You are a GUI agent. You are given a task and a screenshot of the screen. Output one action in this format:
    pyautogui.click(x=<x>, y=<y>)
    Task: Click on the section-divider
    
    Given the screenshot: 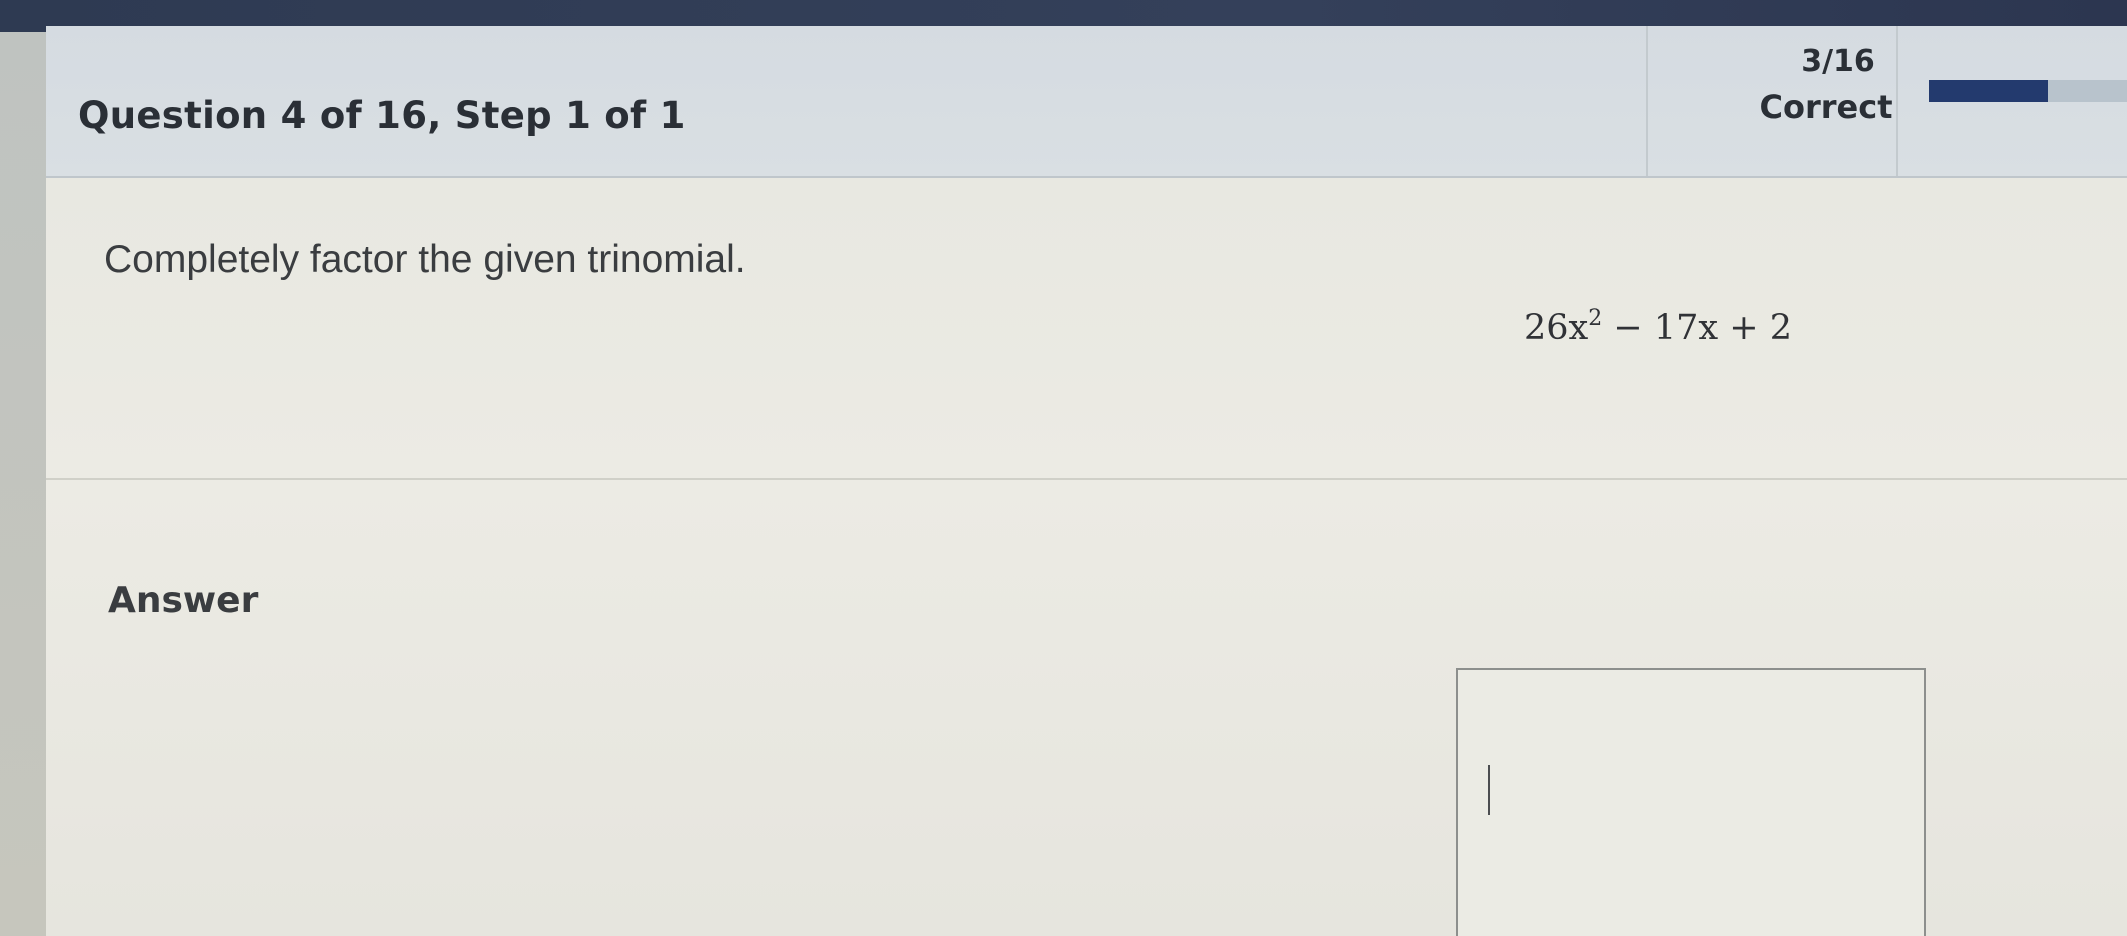 What is the action you would take?
    pyautogui.click(x=1086, y=479)
    